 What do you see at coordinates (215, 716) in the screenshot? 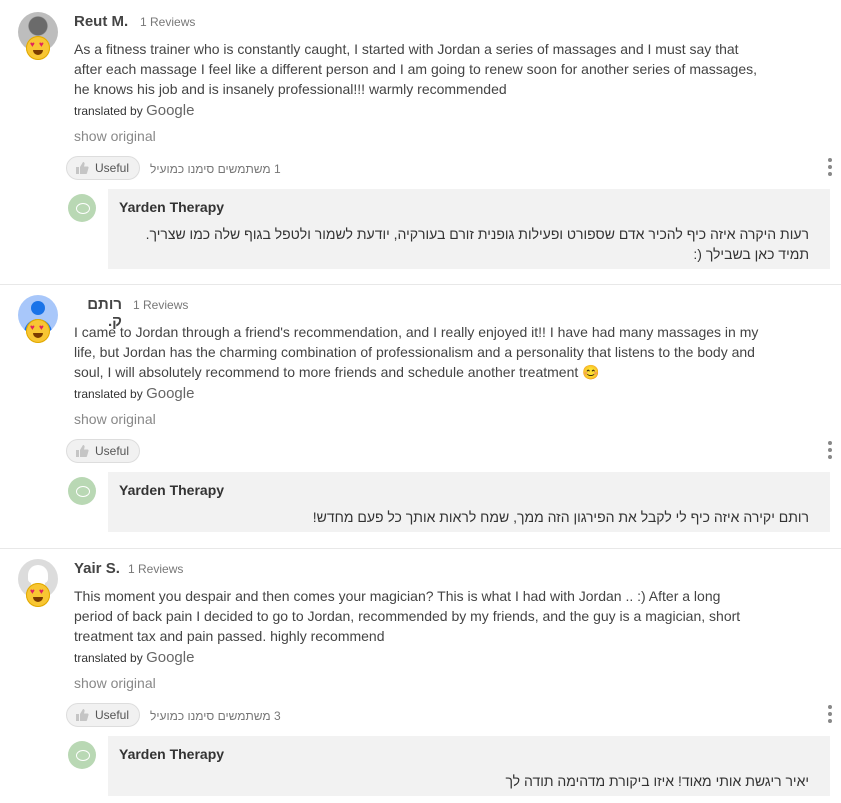
I see `useful-count: 3 משתמשים סימנו כמועיל` at bounding box center [215, 716].